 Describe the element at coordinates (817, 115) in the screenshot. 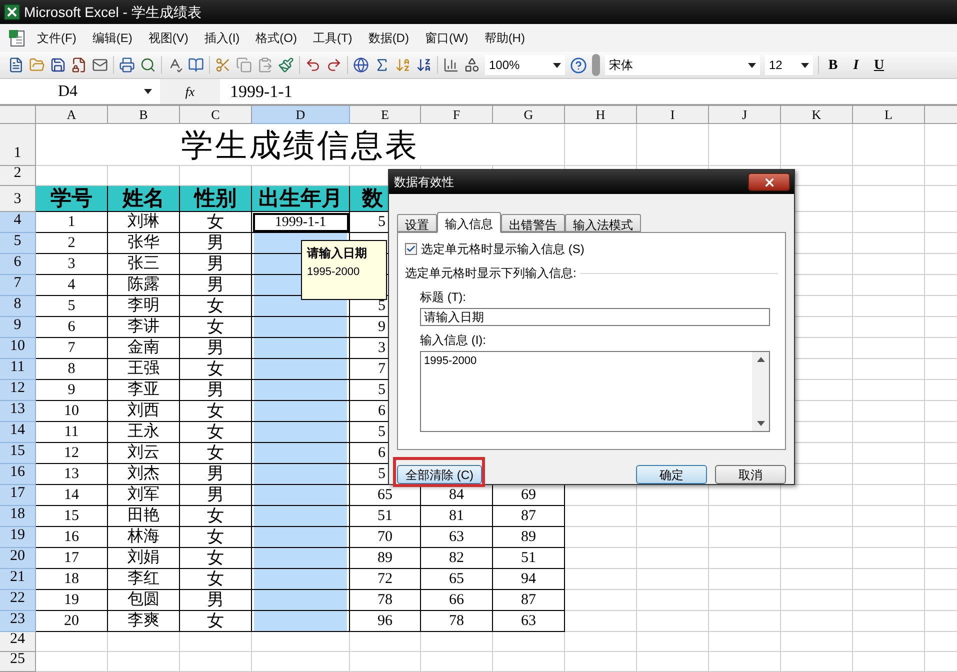

I see `column-header: K` at that location.